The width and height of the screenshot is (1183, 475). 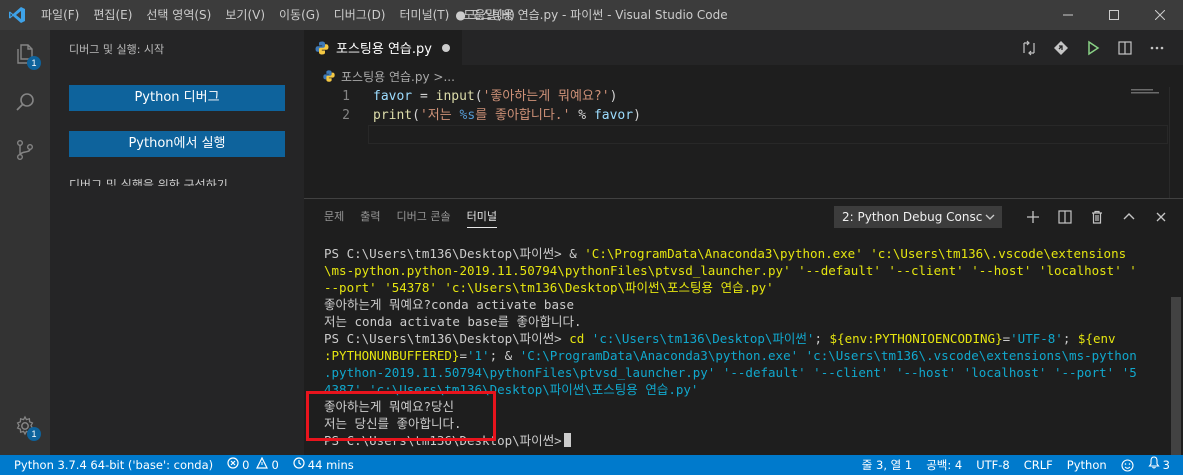 I want to click on new-terminal-icon, so click(x=1033, y=217).